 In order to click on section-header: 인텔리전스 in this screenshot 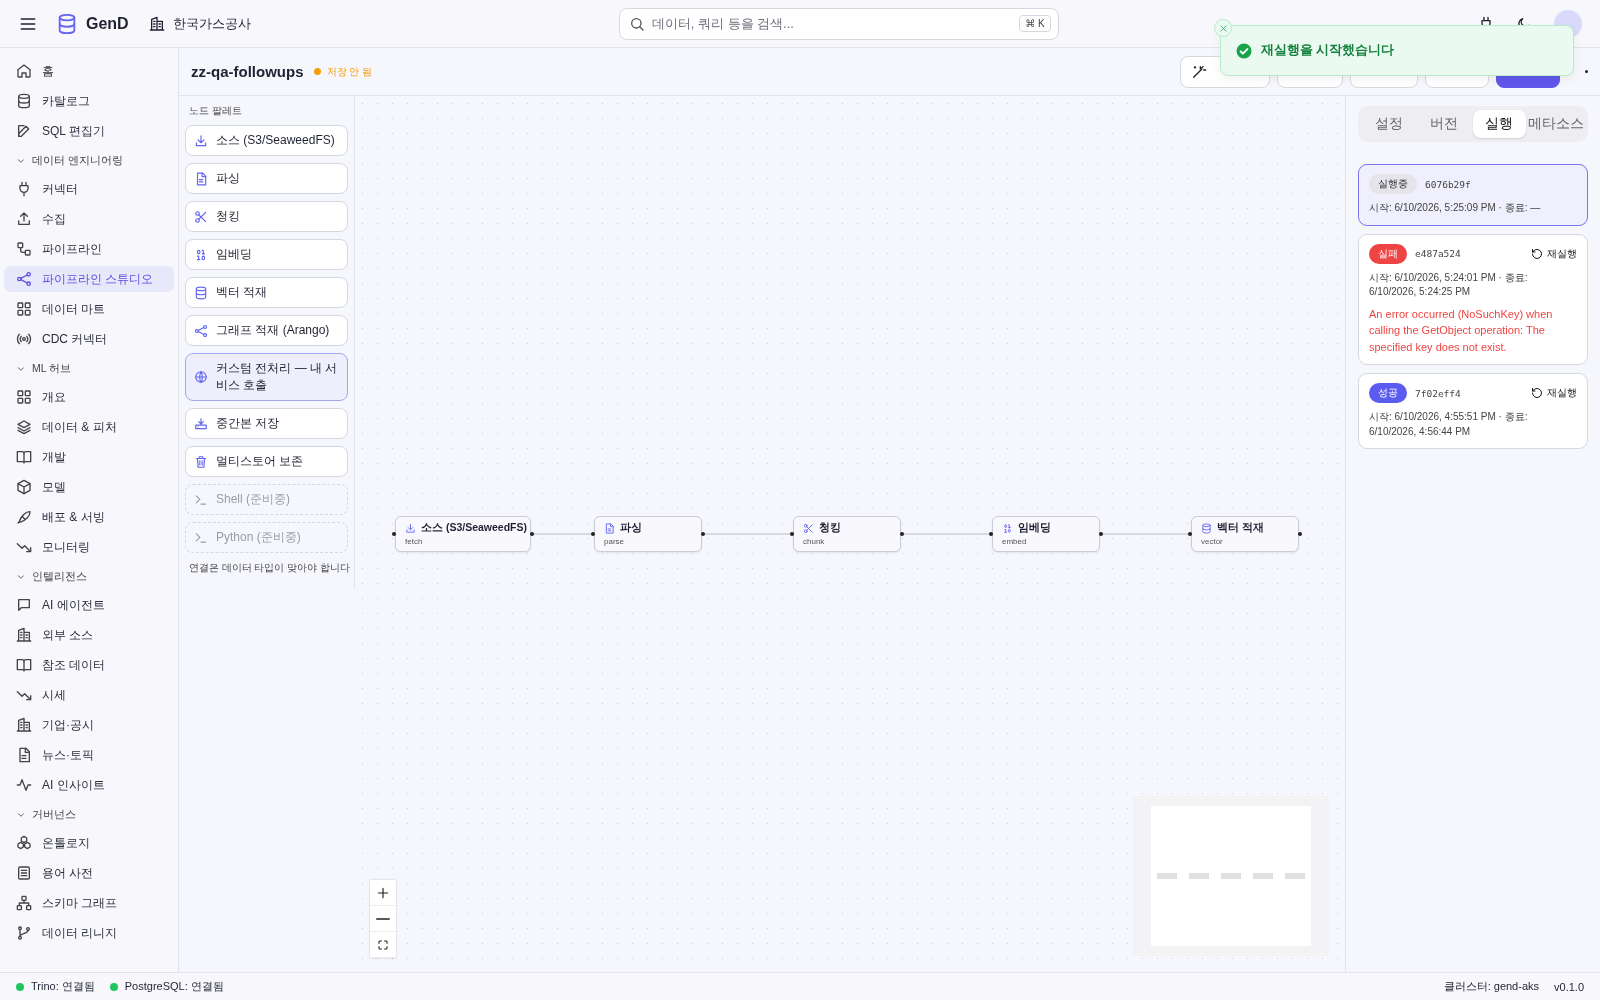, I will do `click(89, 577)`.